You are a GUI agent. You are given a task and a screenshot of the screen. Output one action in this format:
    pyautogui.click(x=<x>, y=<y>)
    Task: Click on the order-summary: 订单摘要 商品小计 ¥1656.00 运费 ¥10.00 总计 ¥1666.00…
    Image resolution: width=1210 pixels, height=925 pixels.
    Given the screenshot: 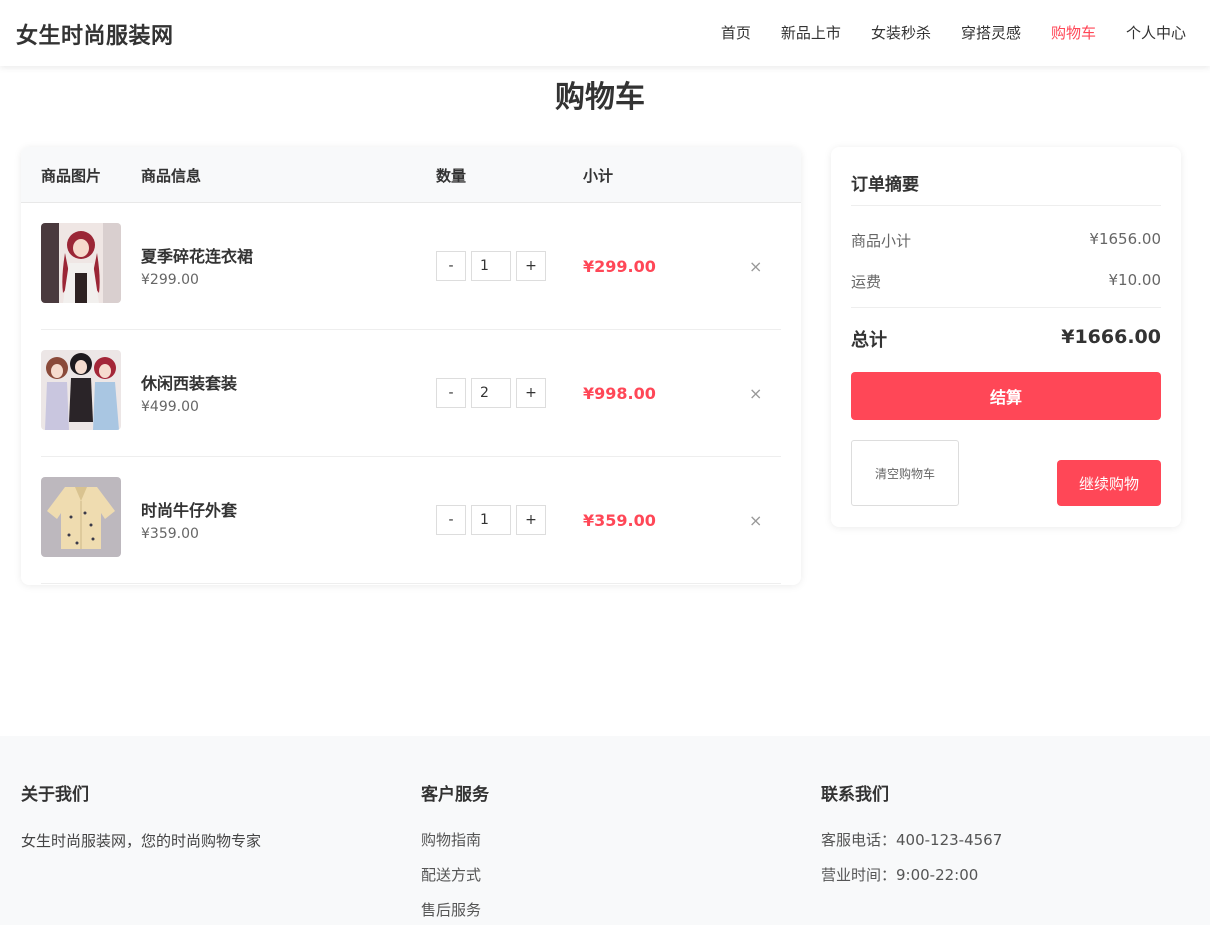 What is the action you would take?
    pyautogui.click(x=1006, y=337)
    